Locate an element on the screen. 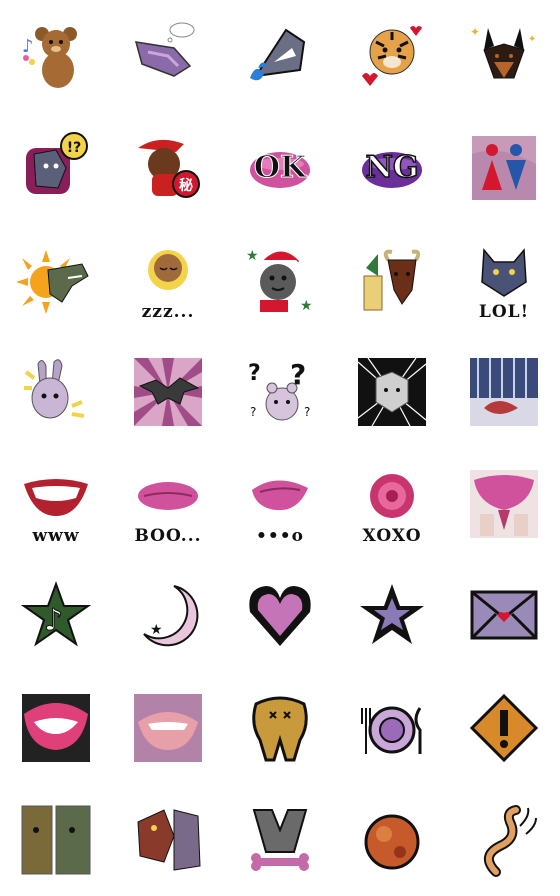 Image resolution: width=560 pixels, height=896 pixels. flower-skirt-icon is located at coordinates (504, 504).